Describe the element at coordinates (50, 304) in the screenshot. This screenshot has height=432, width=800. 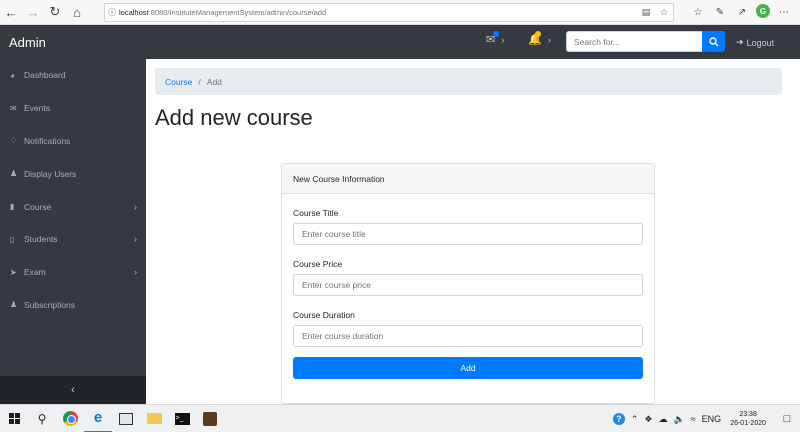
I see `sidebar-item-label: Subscriptions` at that location.